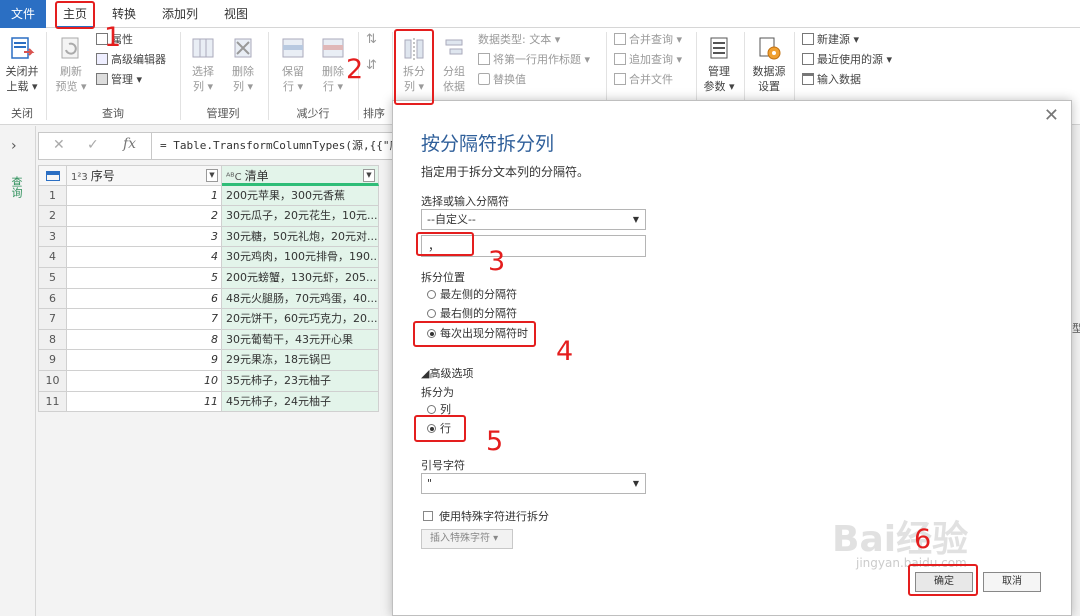  Describe the element at coordinates (451, 373) in the screenshot. I see `advanced-options-label: 高级选项` at that location.